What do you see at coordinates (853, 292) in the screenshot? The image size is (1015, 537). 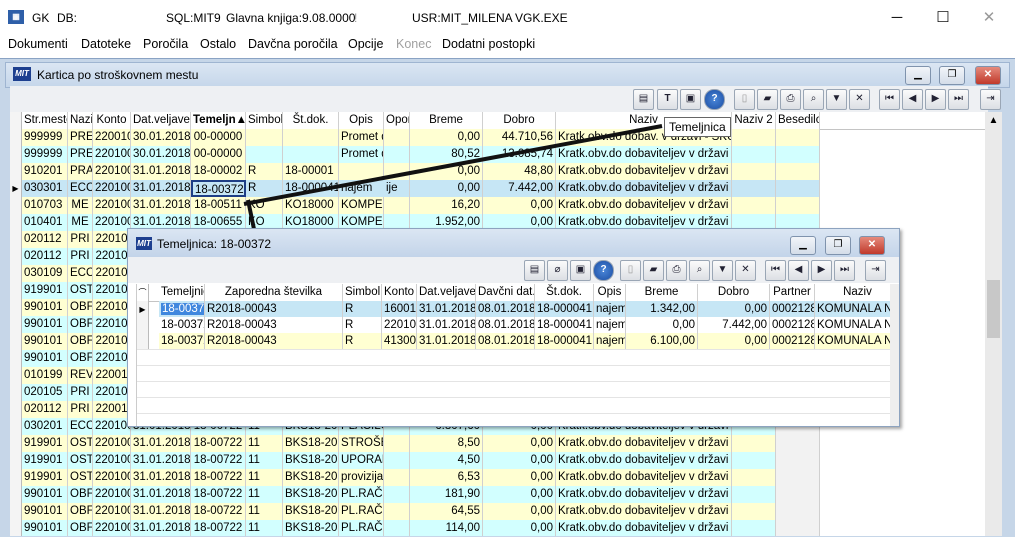 I see `popup-column-header: Naziv` at bounding box center [853, 292].